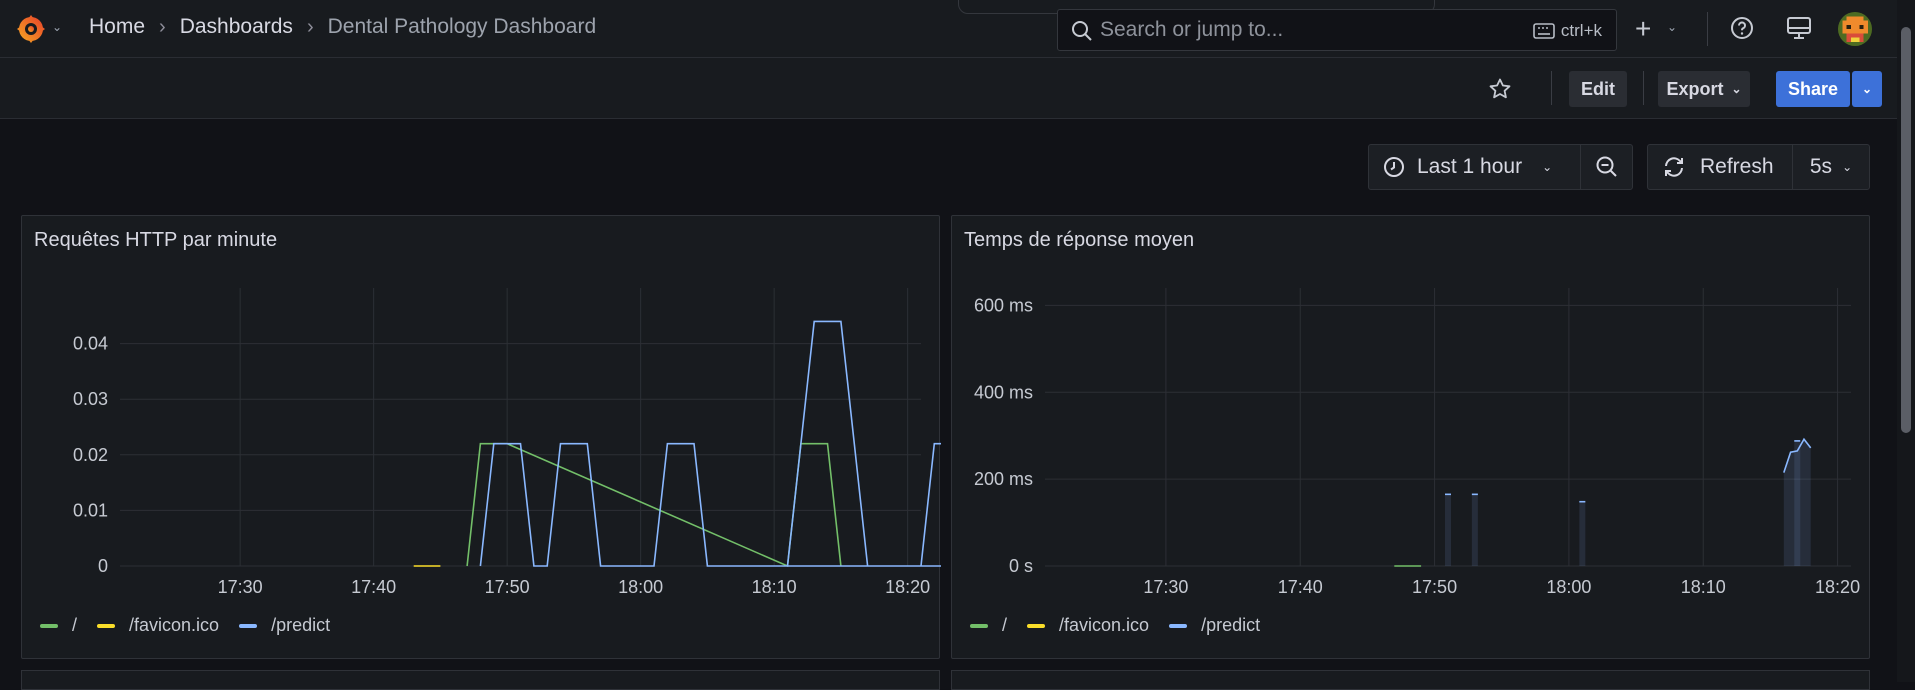 Image resolution: width=1915 pixels, height=690 pixels. Describe the element at coordinates (1544, 31) in the screenshot. I see `keyboard-icon` at that location.